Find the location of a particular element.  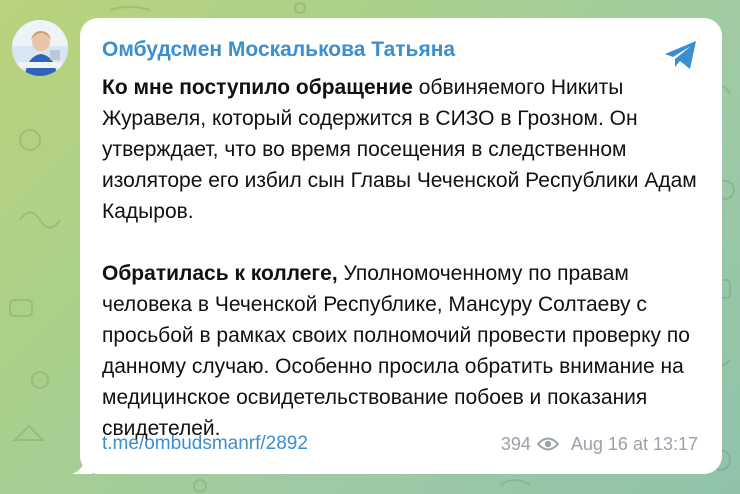

channel-name: Омбудсмен Москалькова Татьяна is located at coordinates (400, 50).